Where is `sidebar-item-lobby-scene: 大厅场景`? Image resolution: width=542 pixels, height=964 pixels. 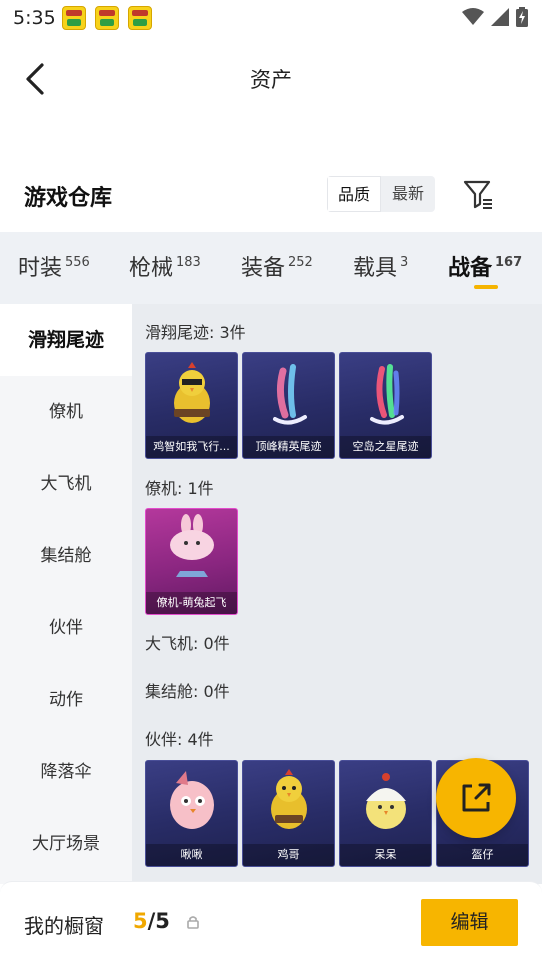
sidebar-item-lobby-scene: 大厅场景 is located at coordinates (66, 844).